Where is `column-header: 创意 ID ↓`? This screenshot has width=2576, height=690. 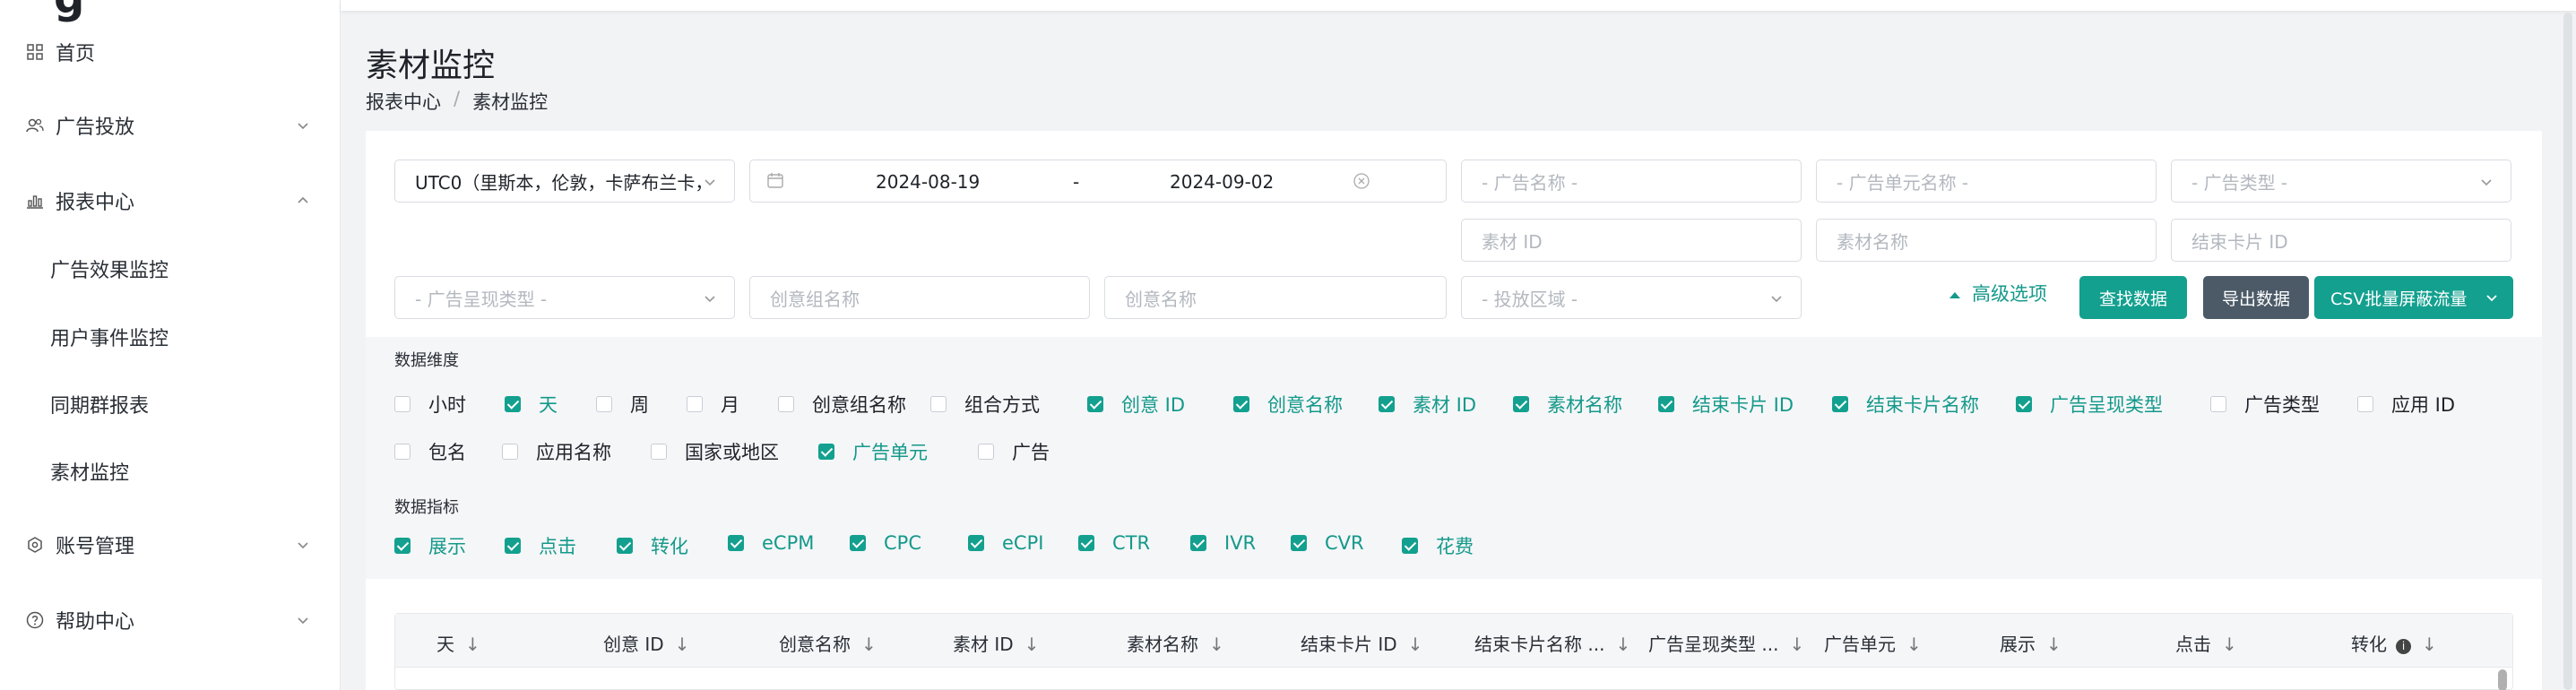 column-header: 创意 ID ↓ is located at coordinates (646, 643).